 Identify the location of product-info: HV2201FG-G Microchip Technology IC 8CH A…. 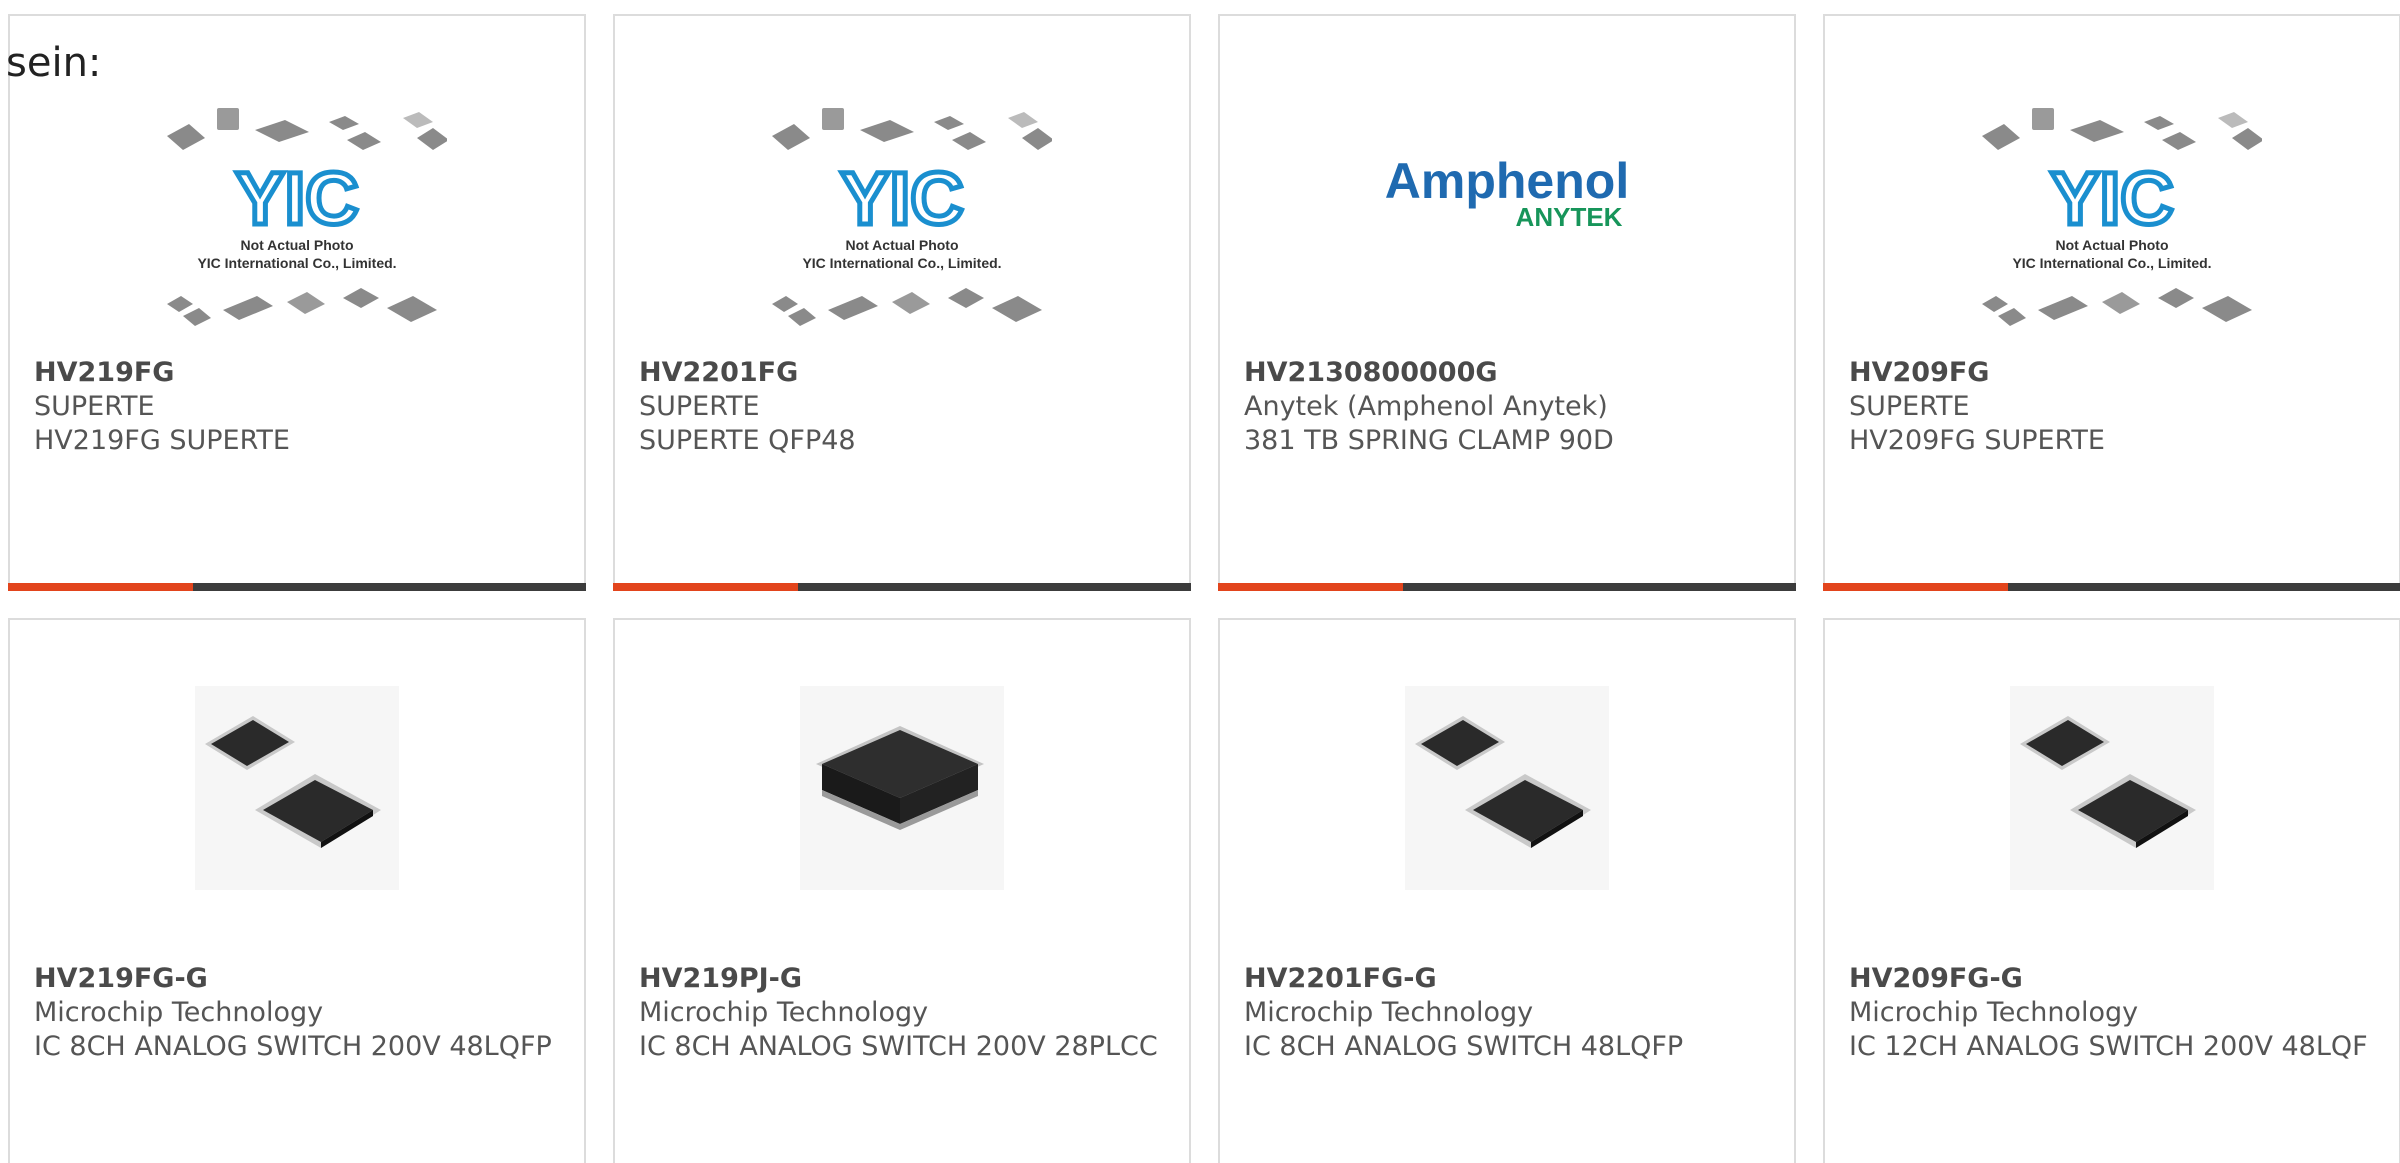
(1511, 1013).